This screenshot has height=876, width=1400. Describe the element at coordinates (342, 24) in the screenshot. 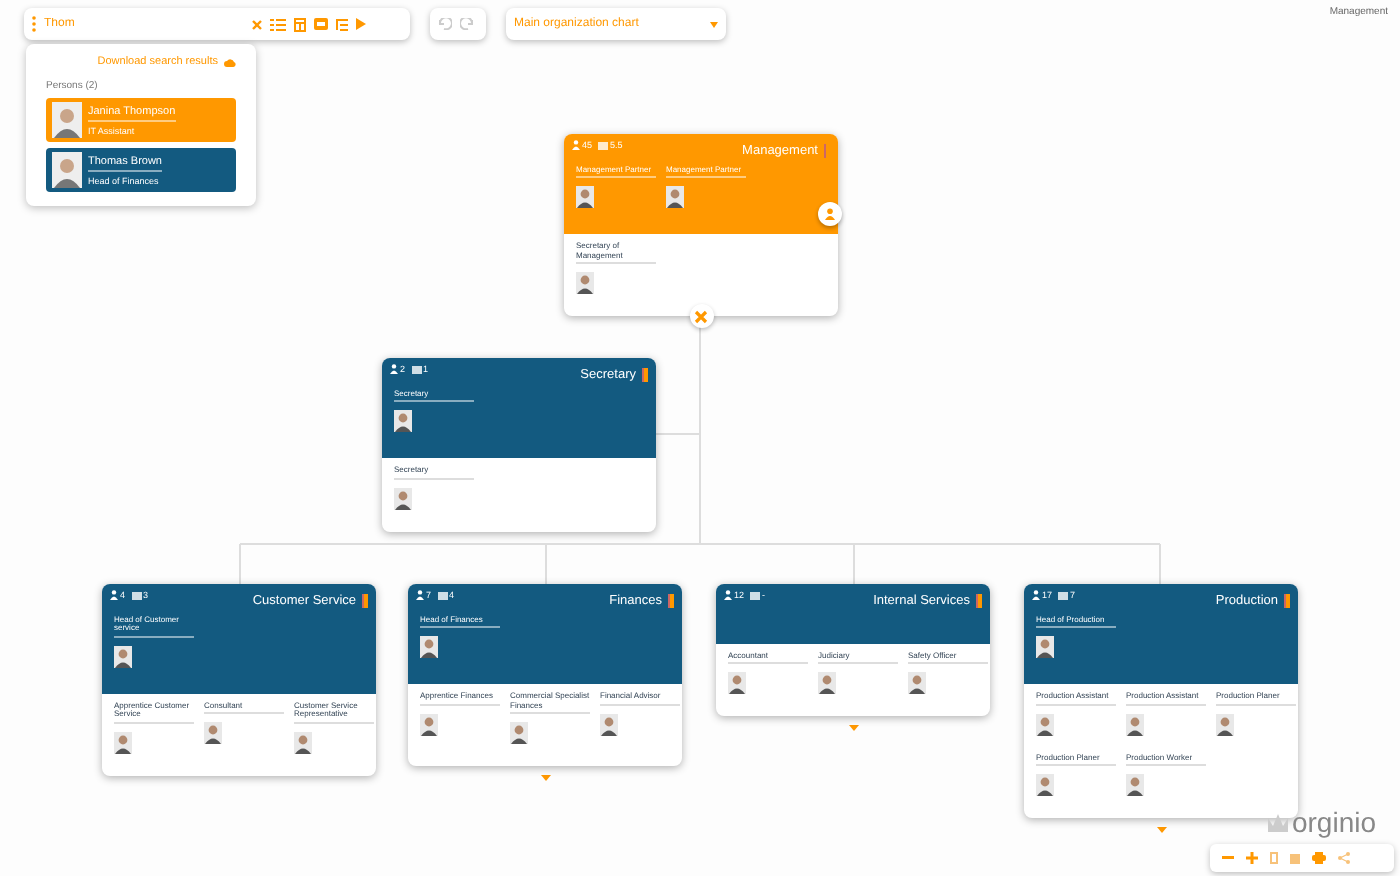

I see `outline-icon` at that location.